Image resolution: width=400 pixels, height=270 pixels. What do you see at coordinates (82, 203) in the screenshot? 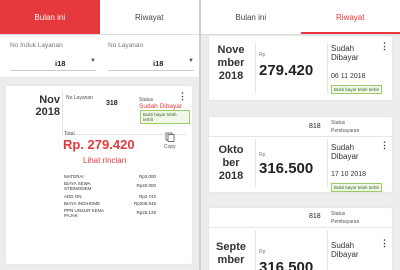
I see `detail-row-label: BIAYA INDIHOME` at bounding box center [82, 203].